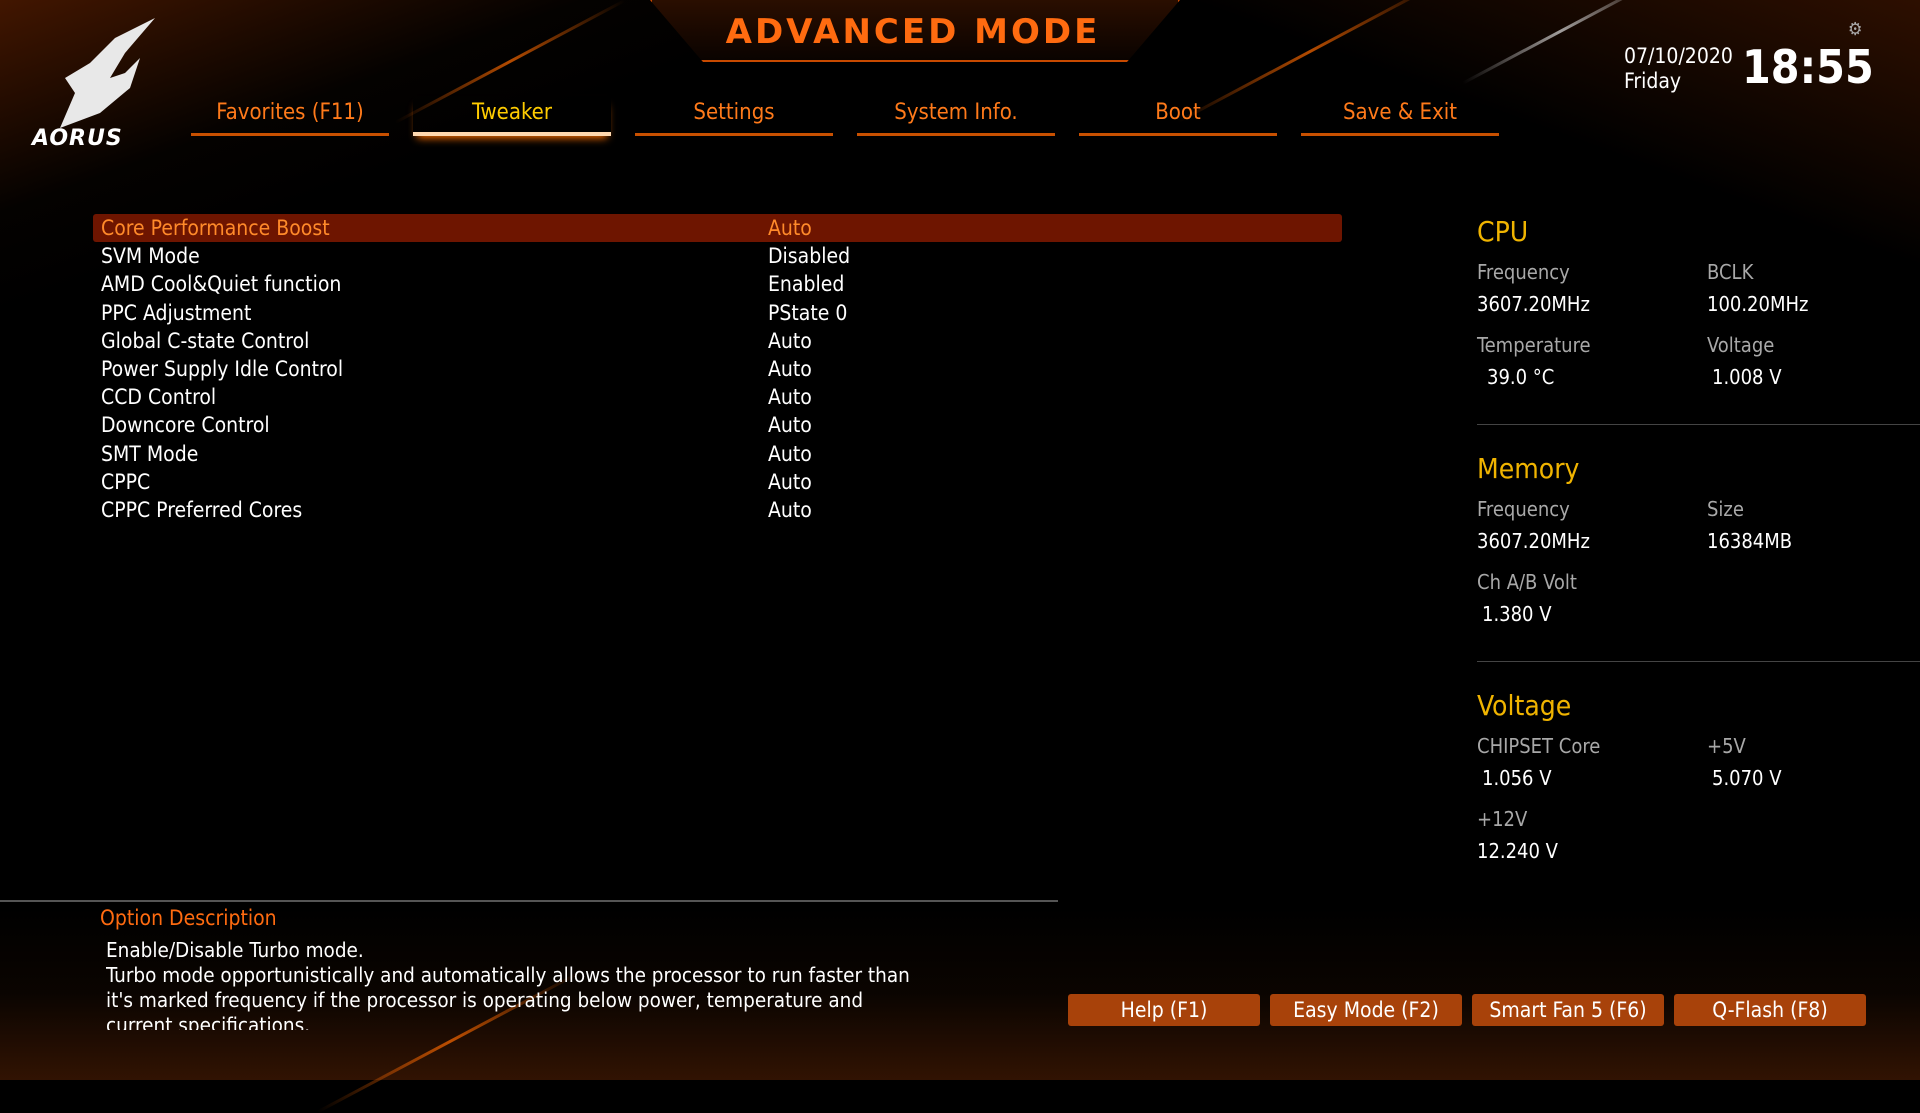 The height and width of the screenshot is (1113, 1920). I want to click on setting-row: SVM Mode Disabled, so click(717, 256).